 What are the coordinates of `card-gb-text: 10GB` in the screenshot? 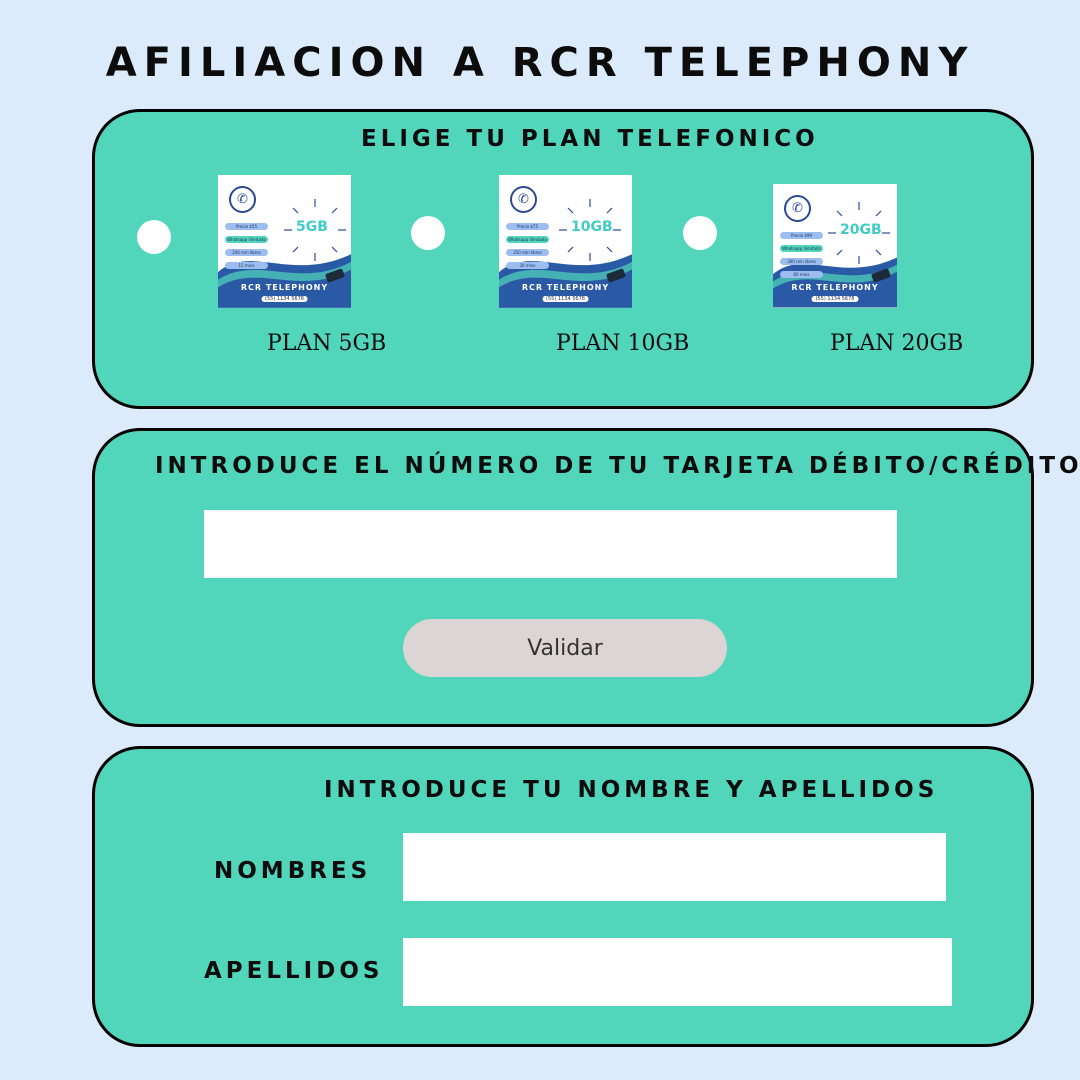 It's located at (592, 227).